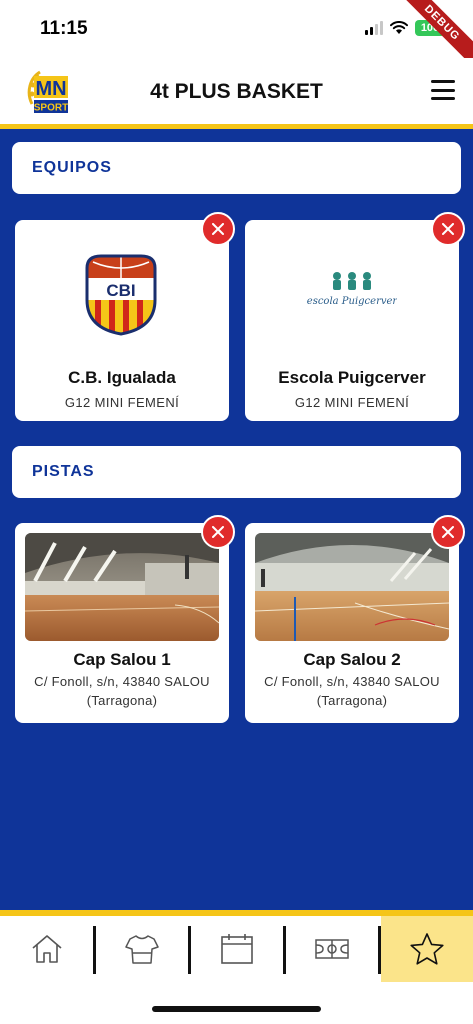 Image resolution: width=473 pixels, height=1024 pixels. Describe the element at coordinates (120, 290) in the screenshot. I see `svg-text: CBI` at that location.